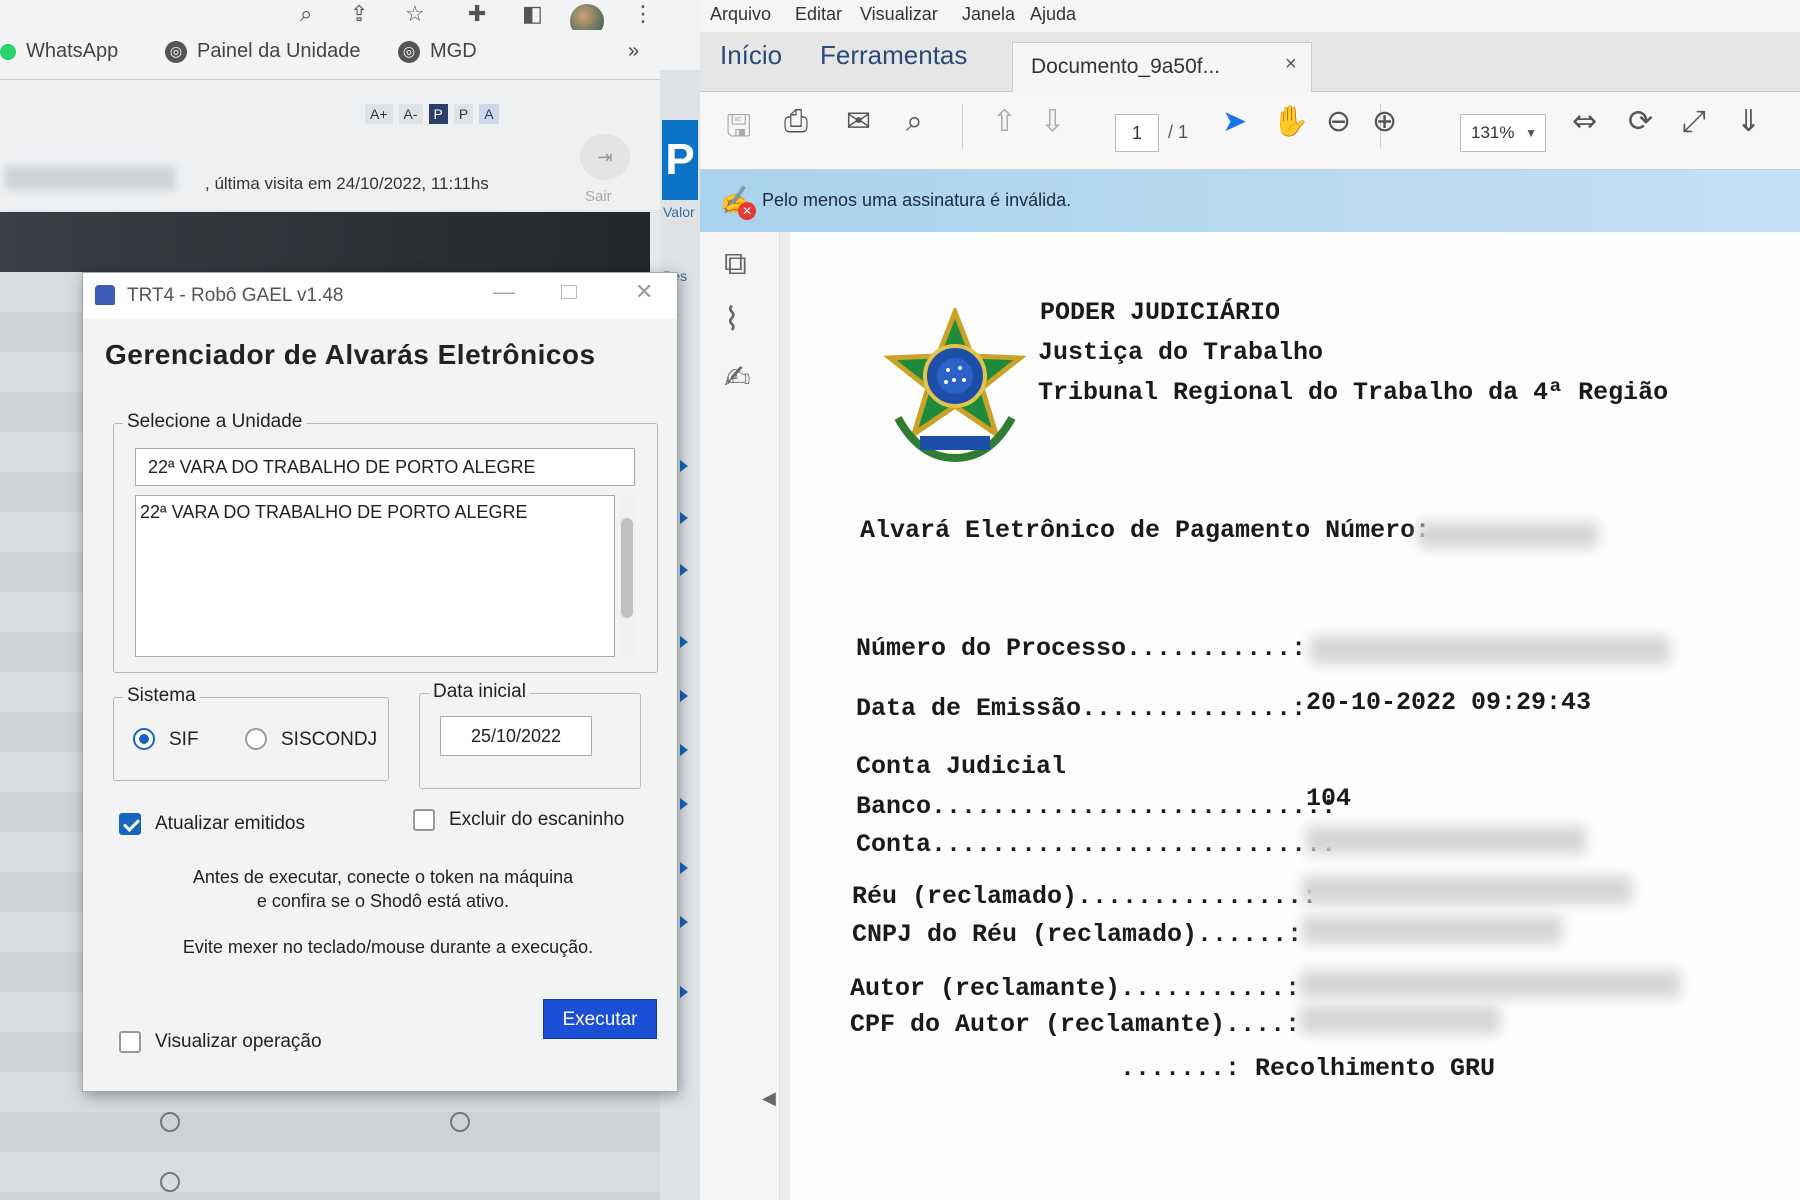  What do you see at coordinates (536, 820) in the screenshot?
I see `remove-from-box-label: Excluir do escaninho` at bounding box center [536, 820].